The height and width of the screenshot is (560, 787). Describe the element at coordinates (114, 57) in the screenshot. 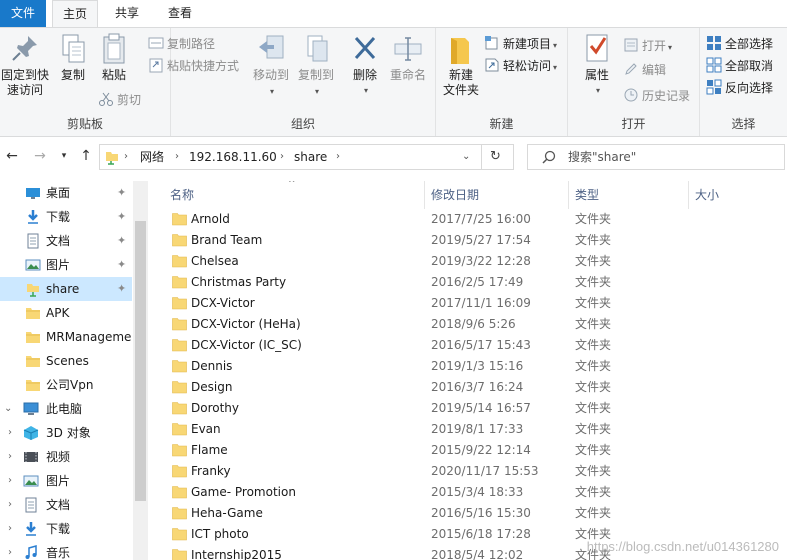

I see `paste-button: 粘贴` at that location.